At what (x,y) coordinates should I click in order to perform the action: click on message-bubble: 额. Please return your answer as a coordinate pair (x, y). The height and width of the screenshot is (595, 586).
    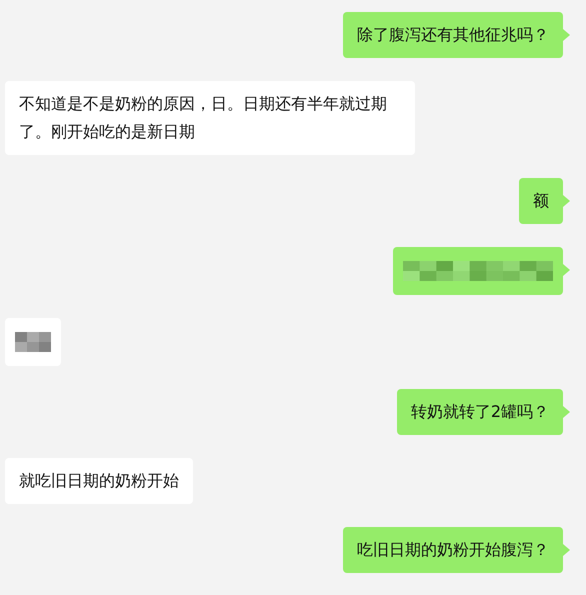
    Looking at the image, I should click on (541, 201).